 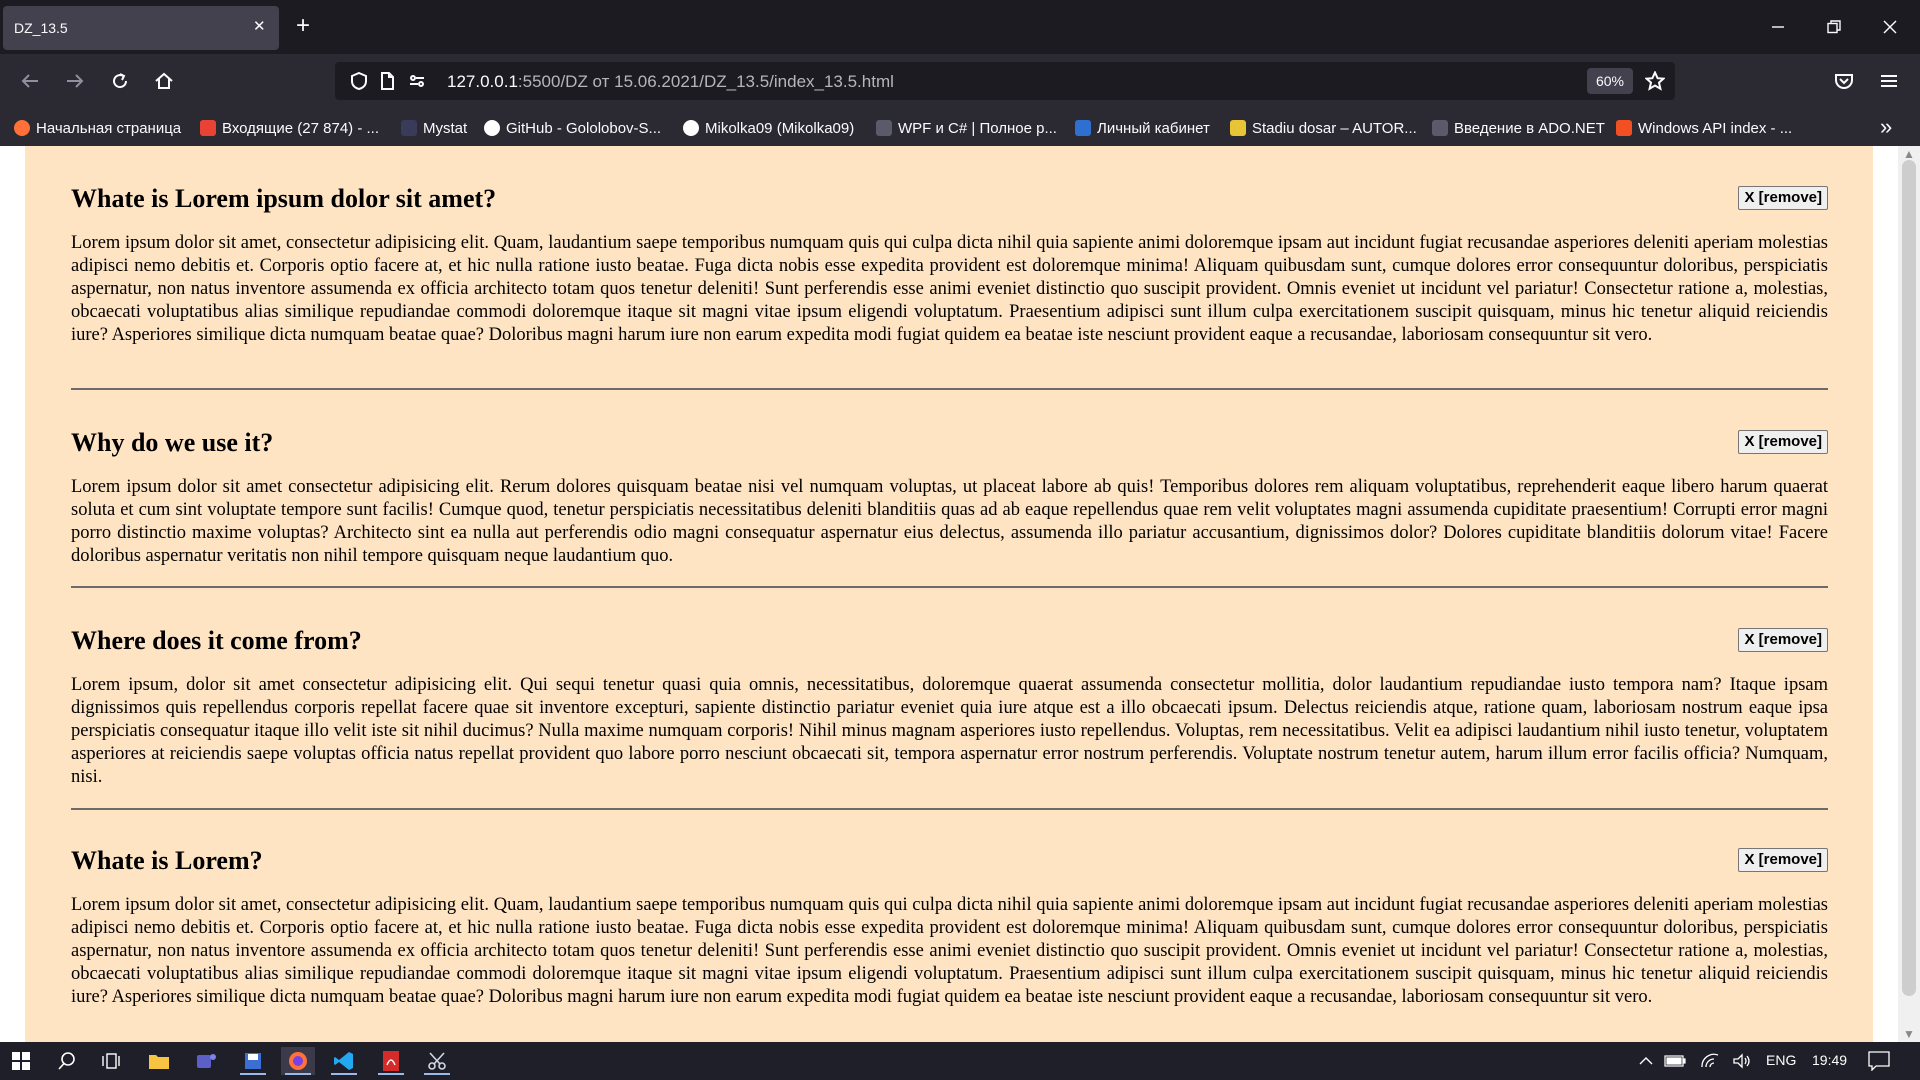 I want to click on windows-taskbar: ENG 19:49, so click(x=960, y=1061).